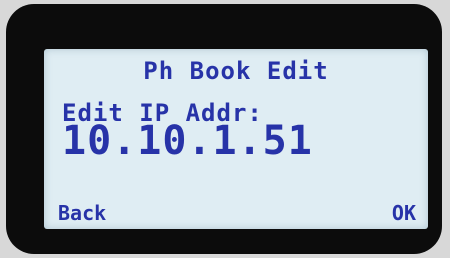 The height and width of the screenshot is (258, 450). What do you see at coordinates (404, 213) in the screenshot?
I see `ok-softkey: OK` at bounding box center [404, 213].